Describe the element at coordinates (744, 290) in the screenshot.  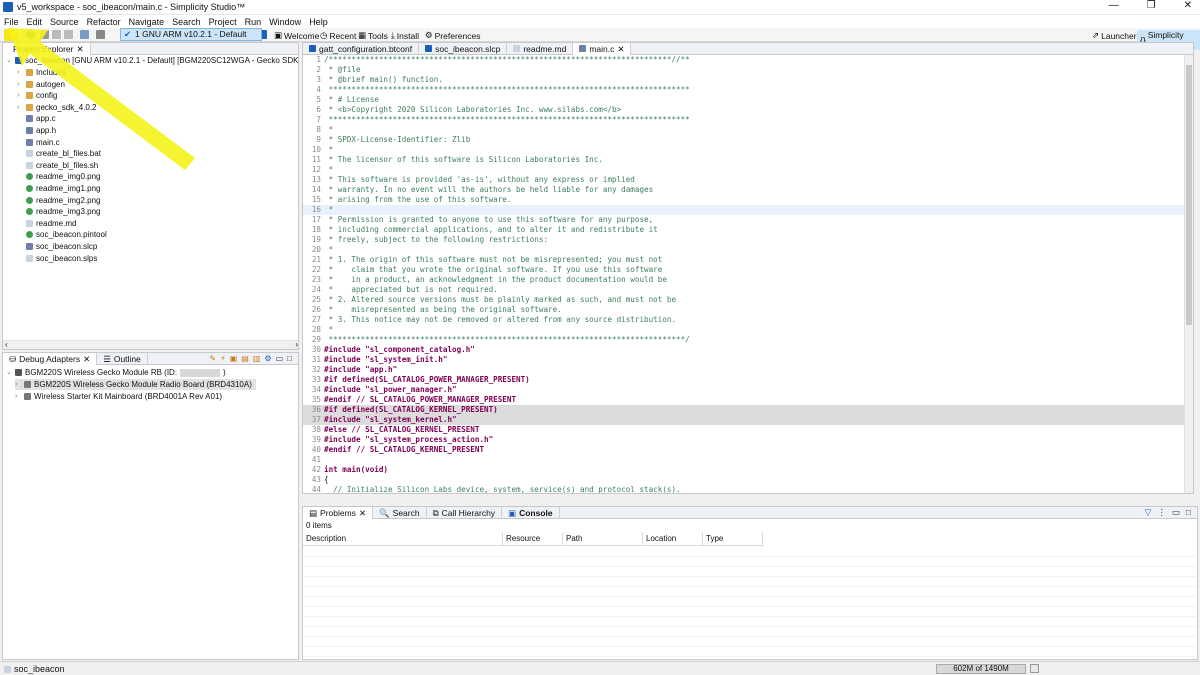
I see `code-line: 24 * appreciated but is not required.` at that location.